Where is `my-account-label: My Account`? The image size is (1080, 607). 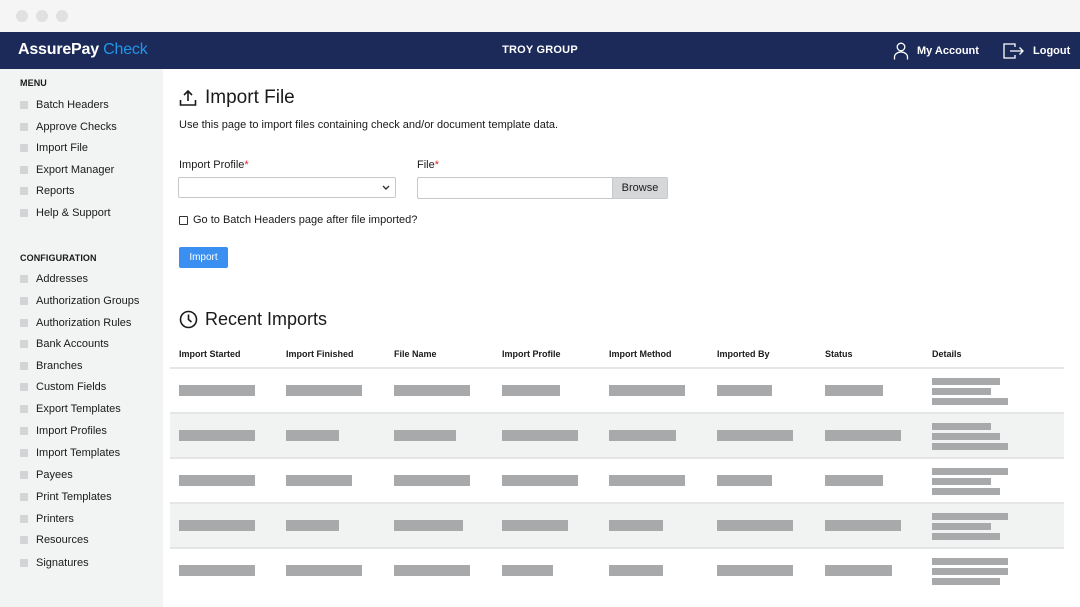
my-account-label: My Account is located at coordinates (948, 50).